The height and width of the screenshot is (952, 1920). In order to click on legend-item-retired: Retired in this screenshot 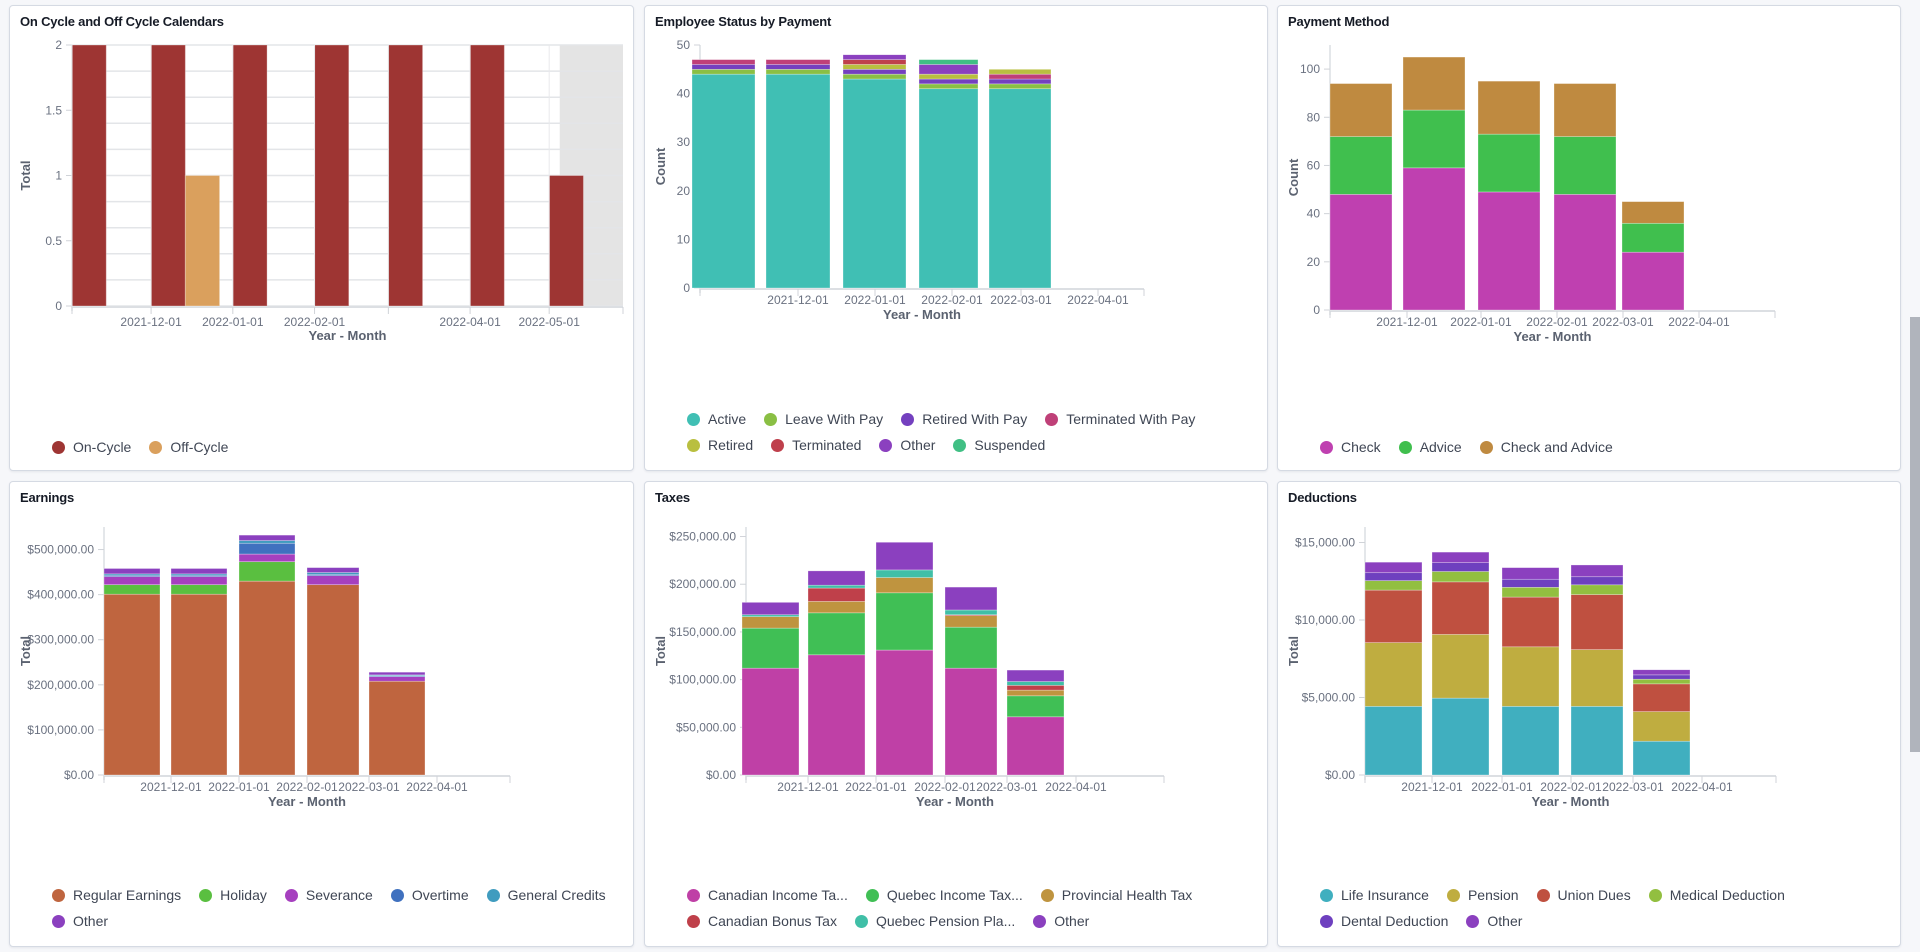, I will do `click(720, 445)`.